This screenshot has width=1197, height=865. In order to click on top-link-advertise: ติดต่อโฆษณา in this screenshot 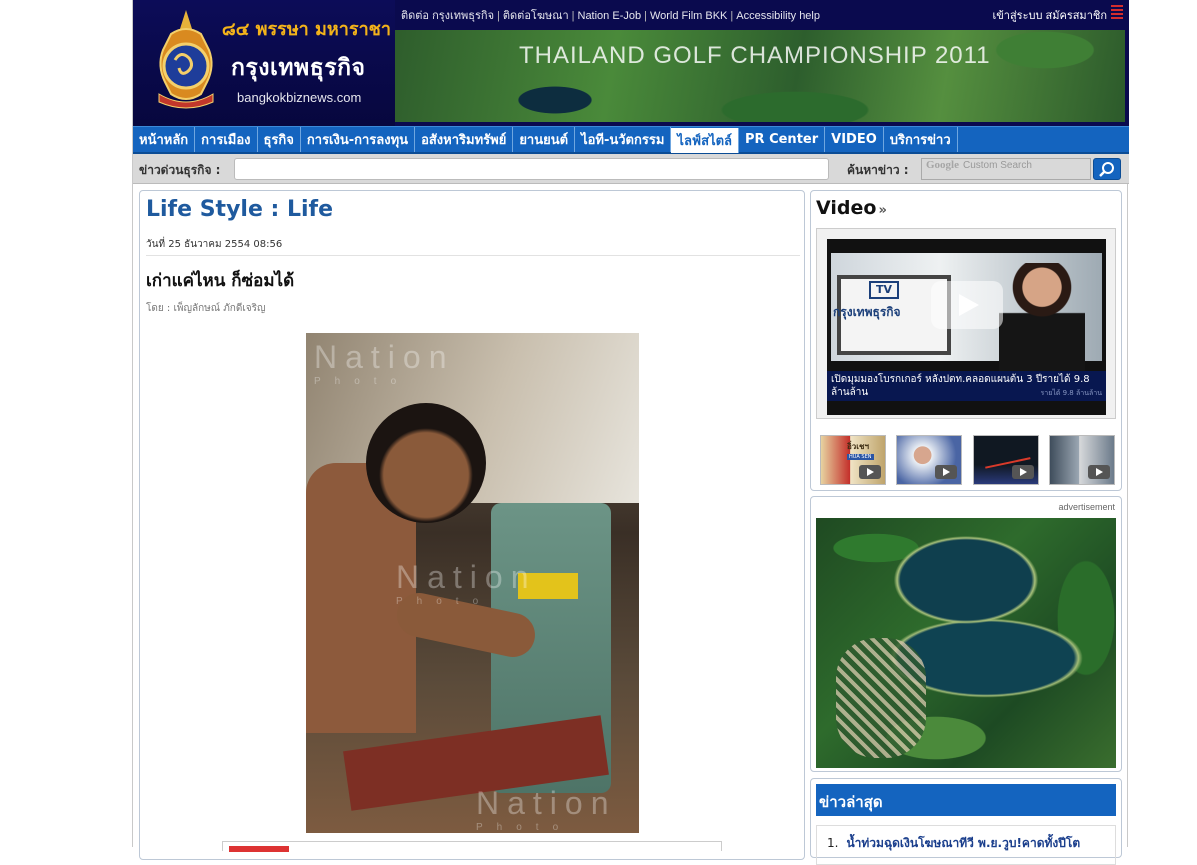, I will do `click(536, 16)`.